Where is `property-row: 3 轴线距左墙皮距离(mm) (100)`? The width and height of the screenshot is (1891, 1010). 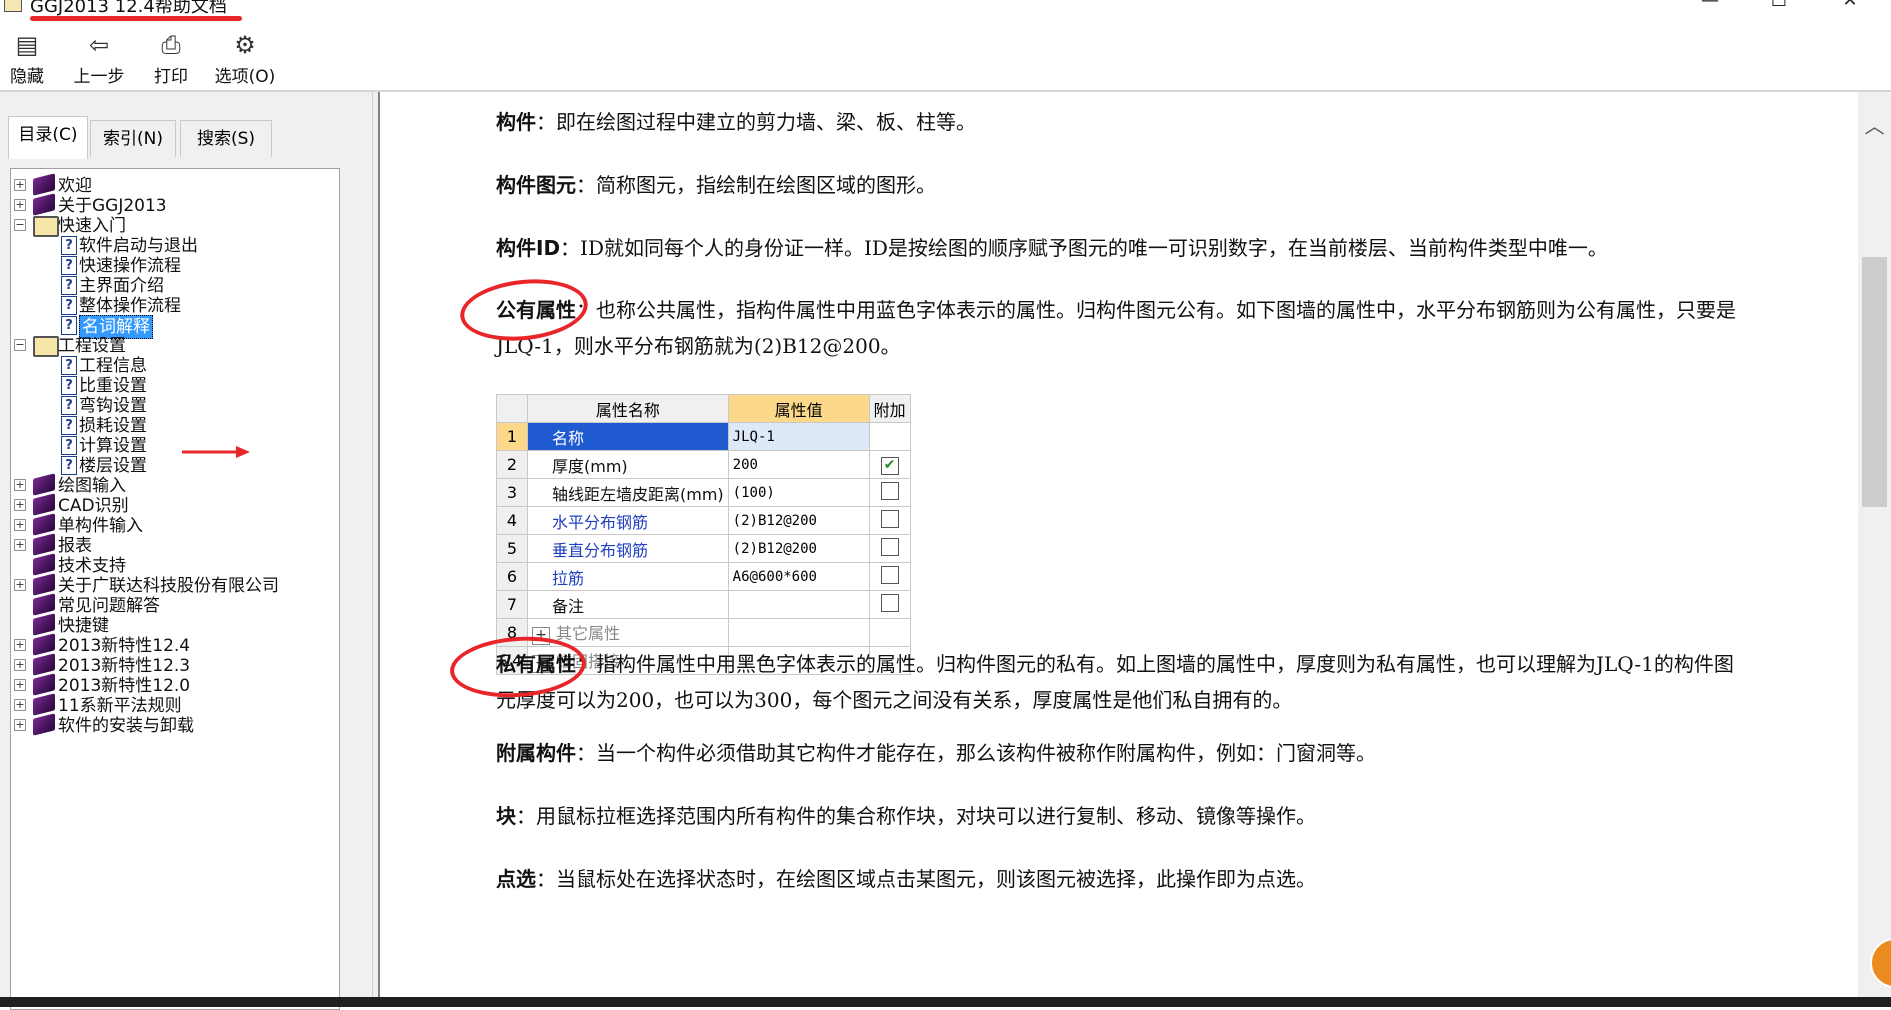
property-row: 3 轴线距左墙皮距离(mm) (100) is located at coordinates (703, 492).